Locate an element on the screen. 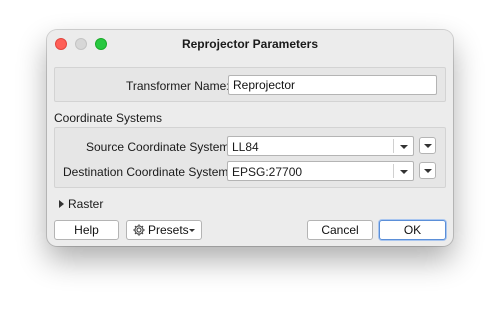 The image size is (500, 309). transformer-name-input is located at coordinates (332, 85).